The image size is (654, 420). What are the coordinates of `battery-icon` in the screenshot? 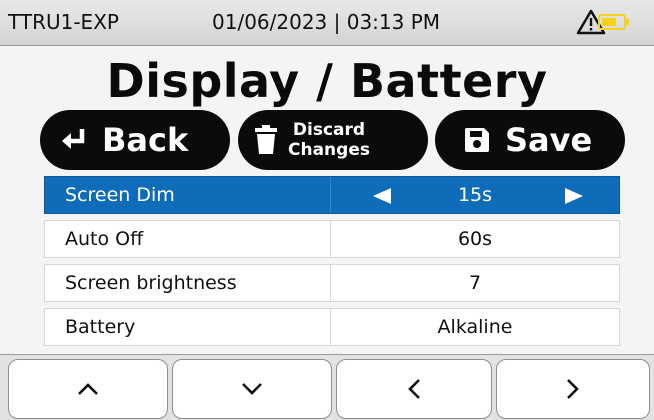 It's located at (613, 22).